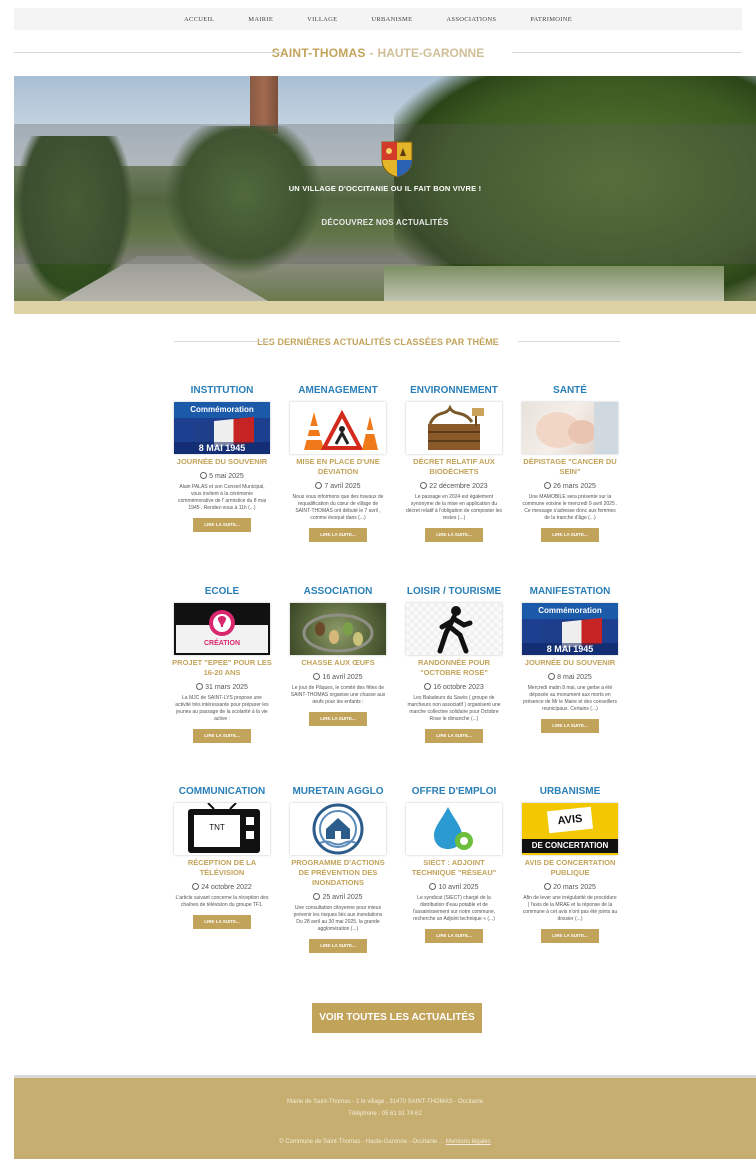 This screenshot has width=756, height=1159. I want to click on nav-urbanisme: URBANISME, so click(391, 19).